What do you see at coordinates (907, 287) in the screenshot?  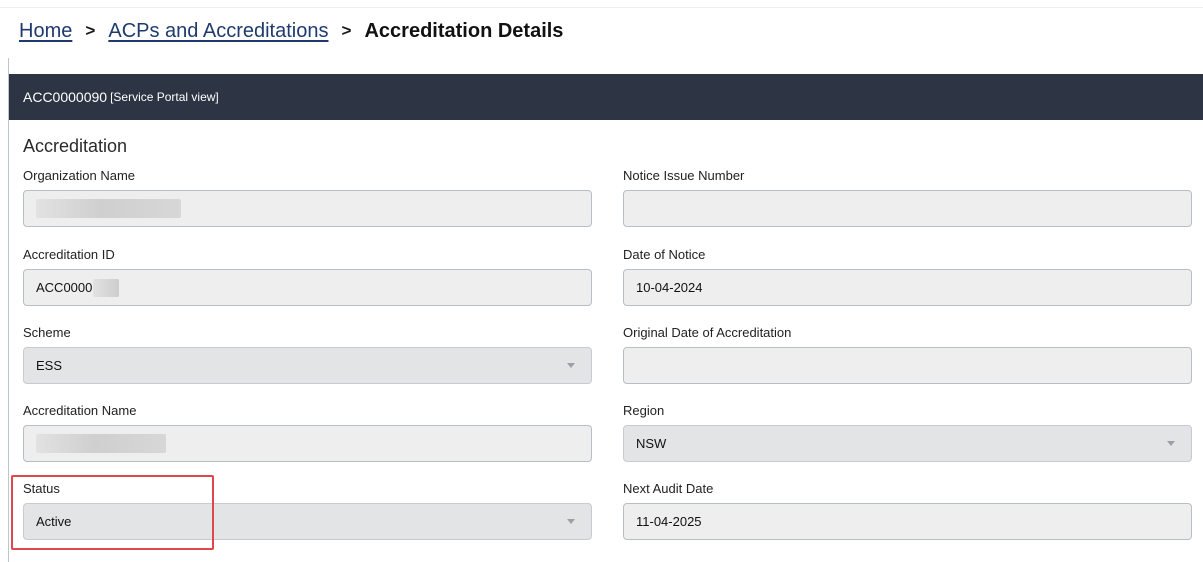 I see `date-of-notice-field: 10-04-2024` at bounding box center [907, 287].